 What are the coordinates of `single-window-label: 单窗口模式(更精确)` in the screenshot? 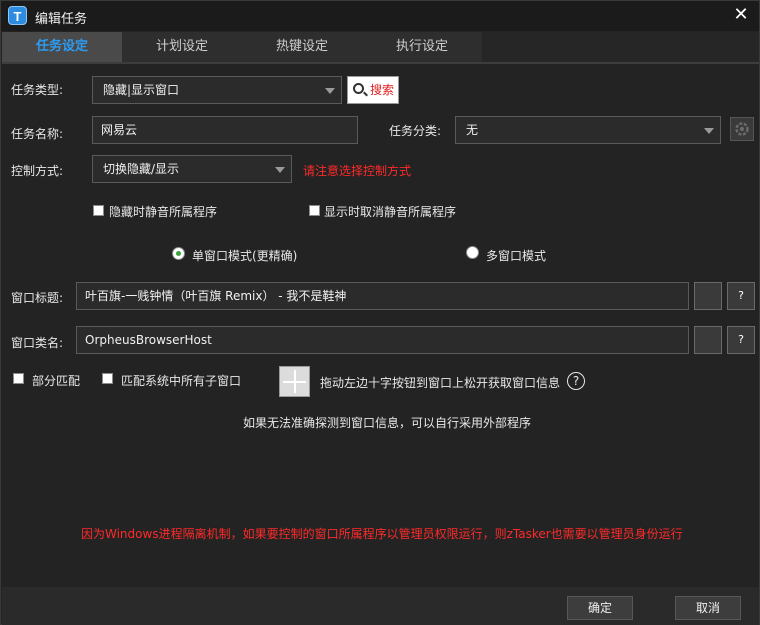 It's located at (245, 256).